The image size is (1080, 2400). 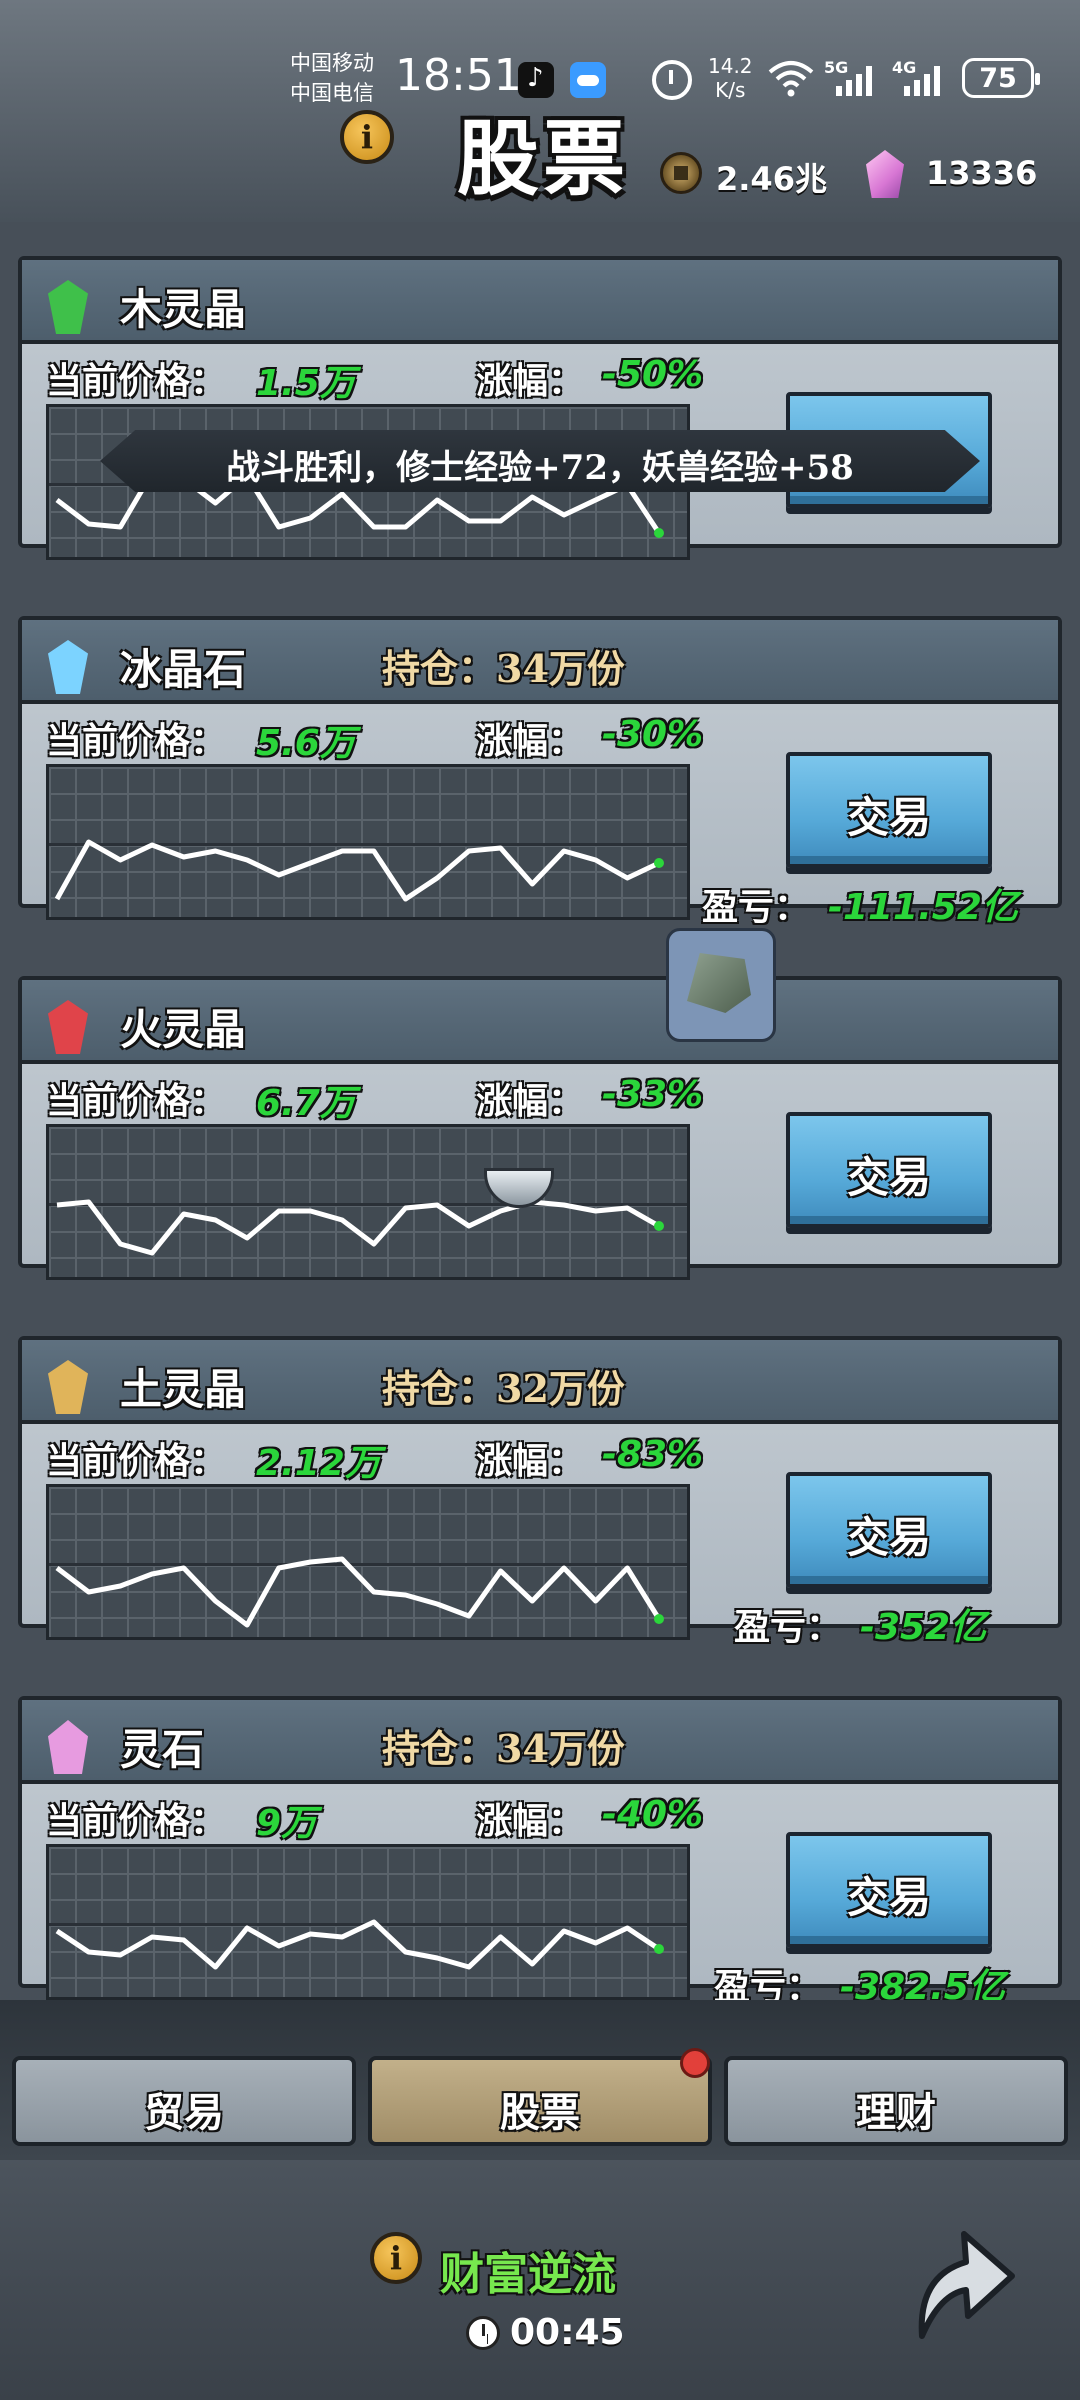 What do you see at coordinates (386, 1458) in the screenshot?
I see `stock-price-row: 当前价格： 2.12万 涨幅： -83%` at bounding box center [386, 1458].